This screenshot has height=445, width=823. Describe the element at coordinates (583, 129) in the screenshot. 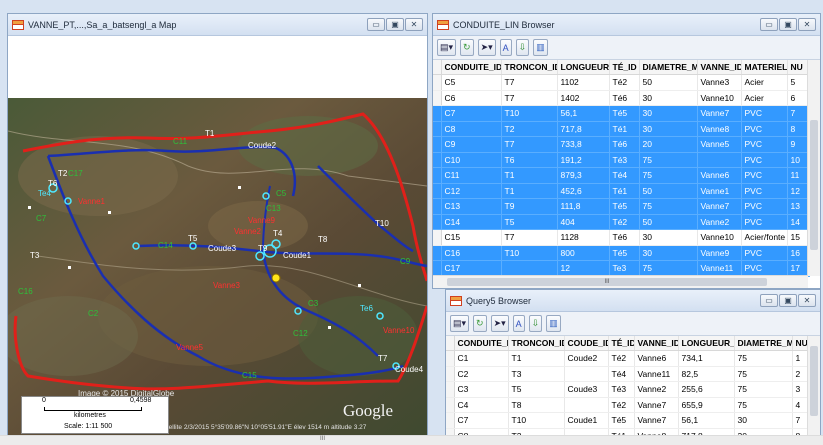

I see `conduite-cell: 717,8` at that location.